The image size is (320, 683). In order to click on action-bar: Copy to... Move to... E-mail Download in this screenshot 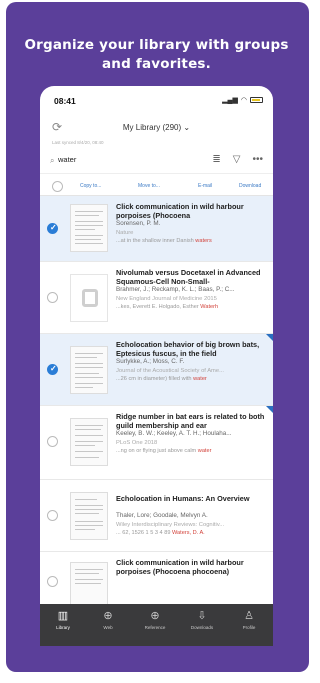, I will do `click(156, 186)`.